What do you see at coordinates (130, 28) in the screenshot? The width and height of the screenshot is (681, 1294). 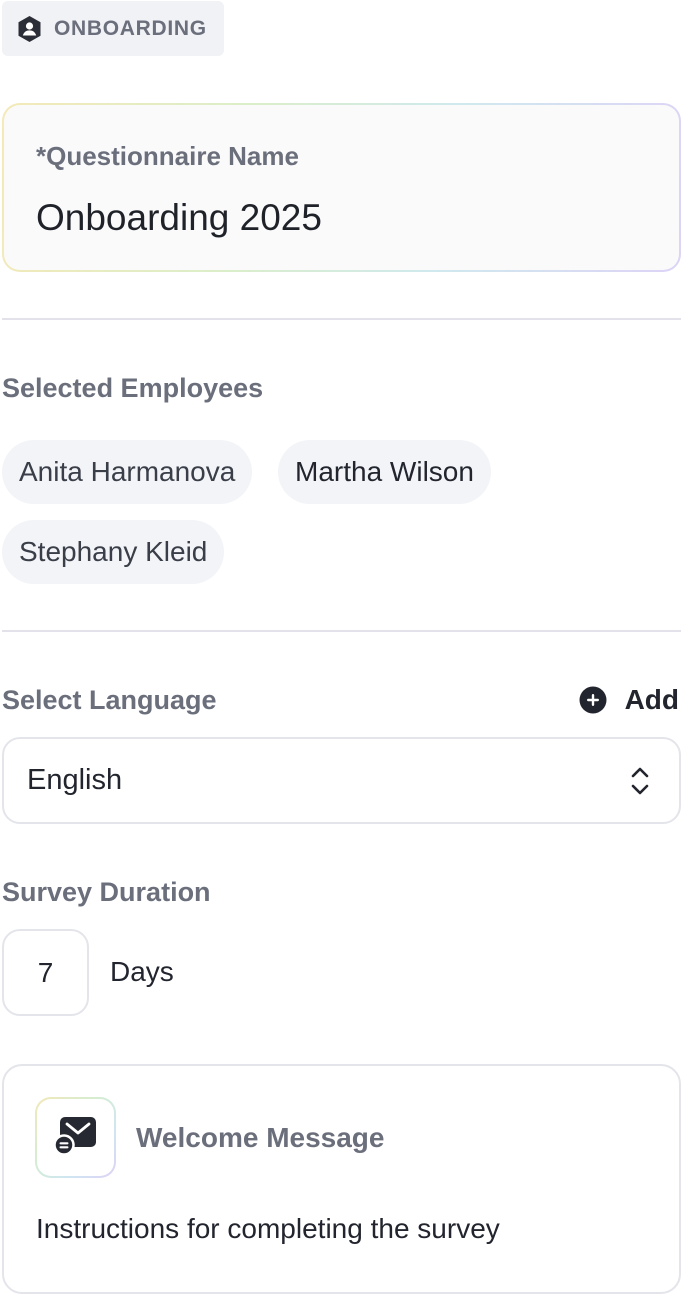 I see `badge-label: ONBOARDING` at bounding box center [130, 28].